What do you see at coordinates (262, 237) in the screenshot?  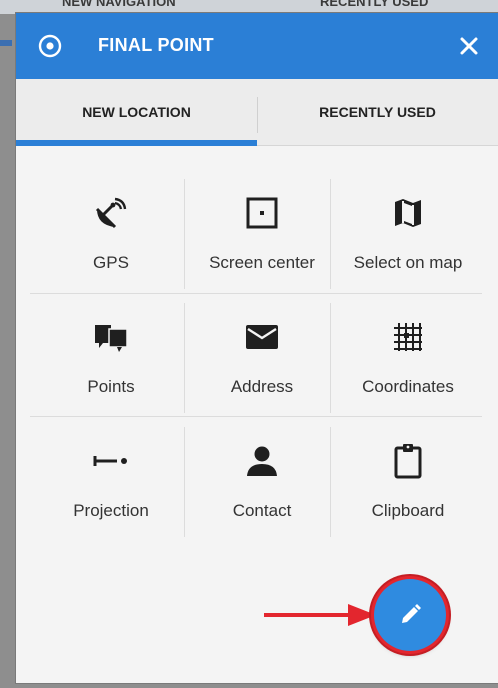 I see `option-screen-center: Screen center` at bounding box center [262, 237].